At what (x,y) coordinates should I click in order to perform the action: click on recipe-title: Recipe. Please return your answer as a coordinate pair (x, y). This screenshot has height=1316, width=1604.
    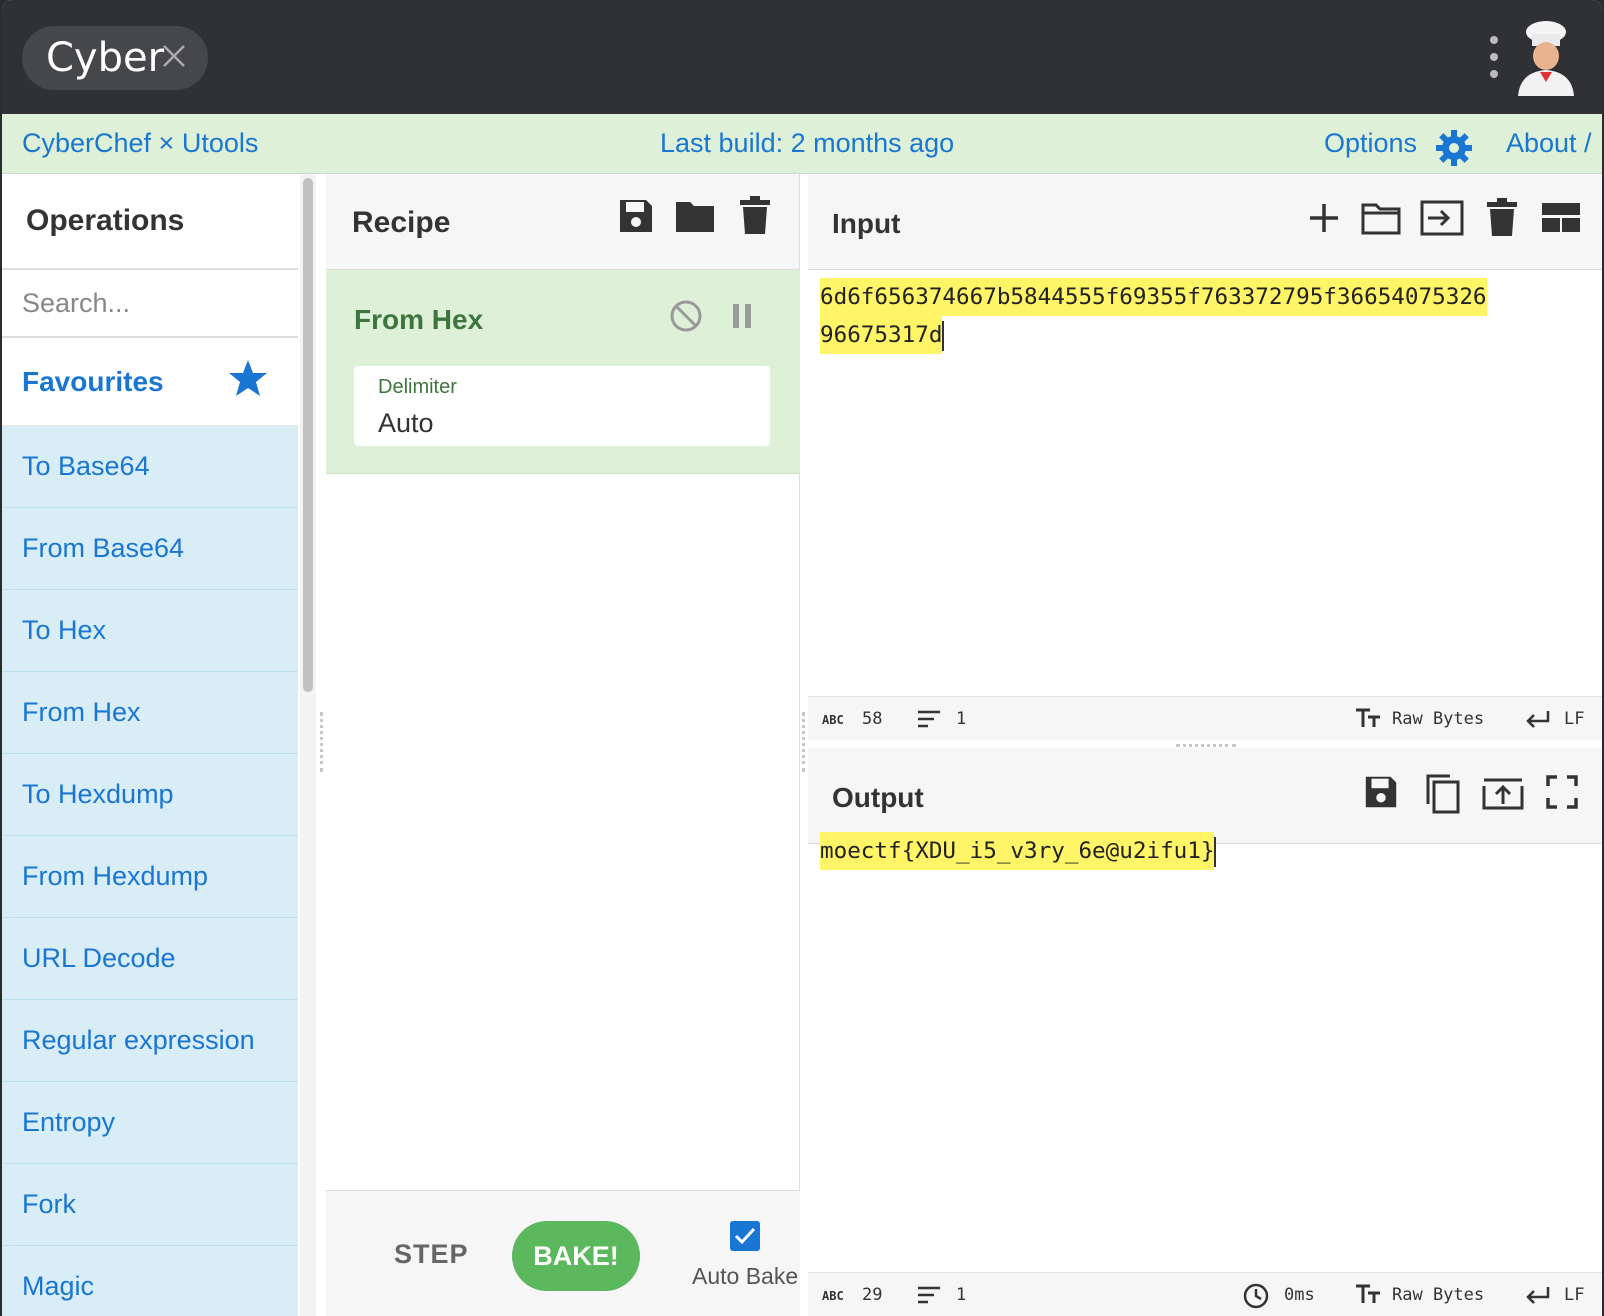
    Looking at the image, I should click on (401, 222).